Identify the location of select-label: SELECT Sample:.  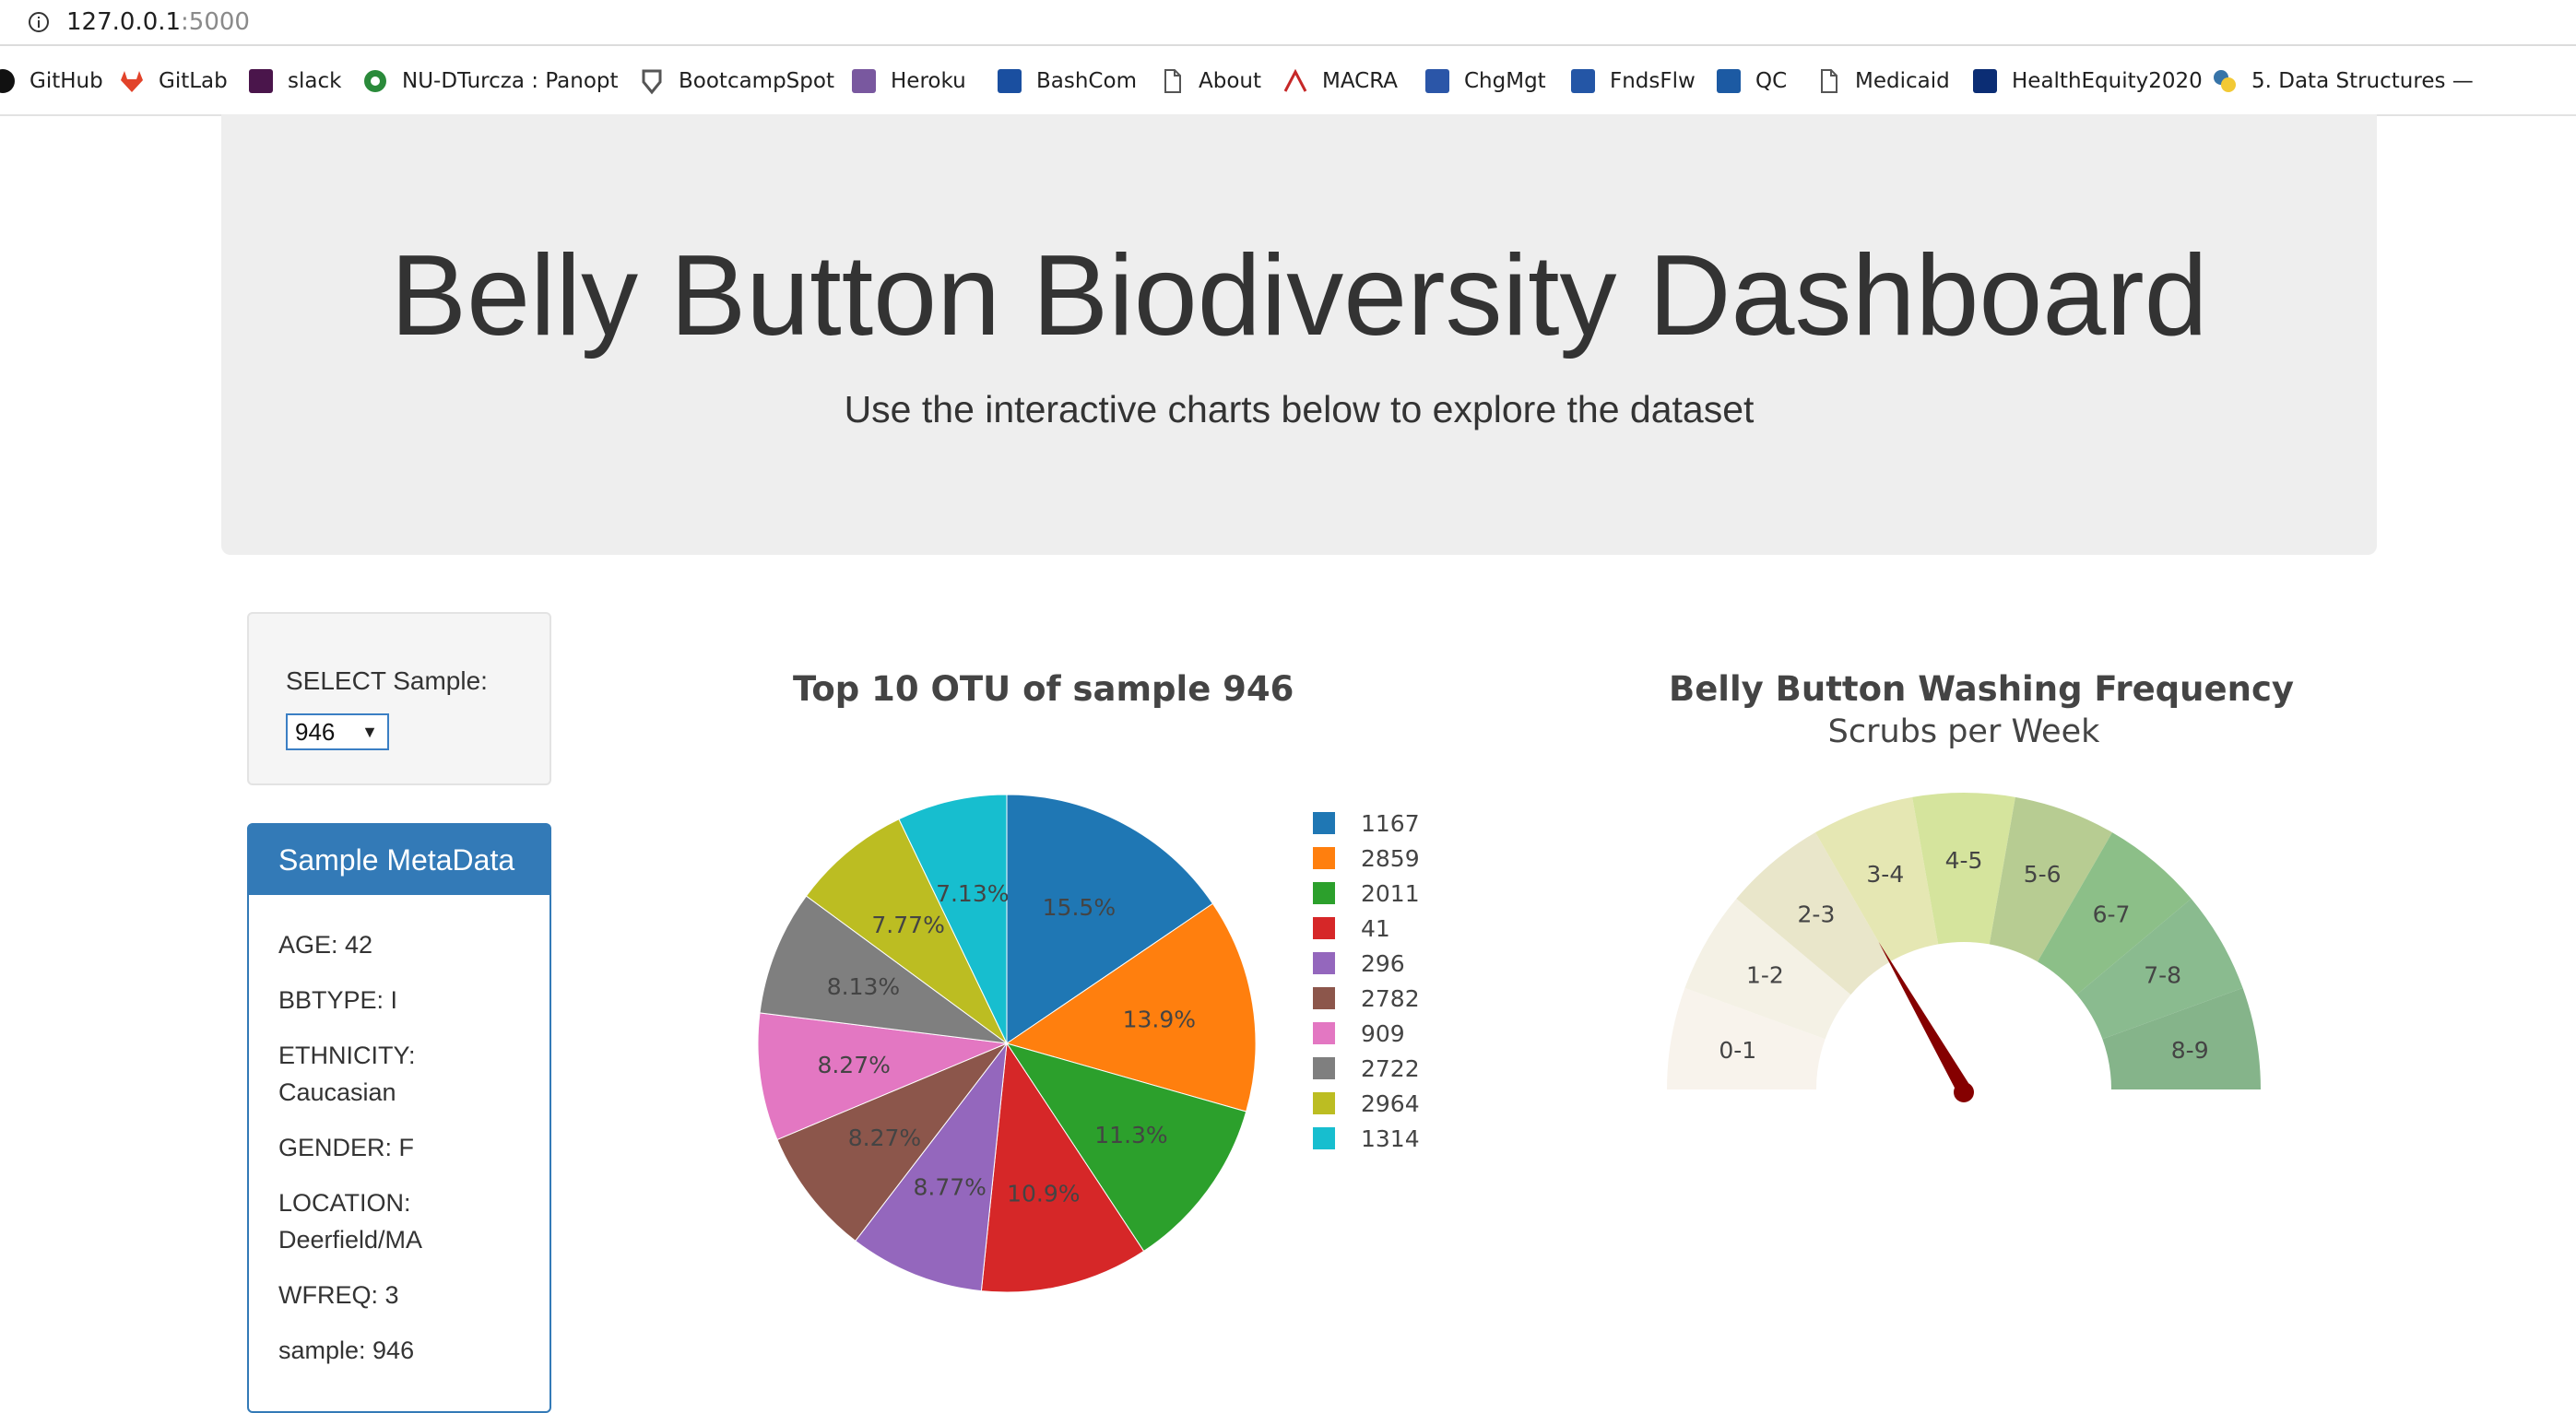
(387, 680).